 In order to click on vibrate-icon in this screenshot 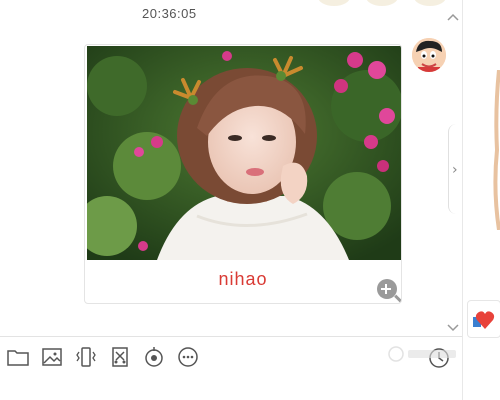, I will do `click(86, 357)`.